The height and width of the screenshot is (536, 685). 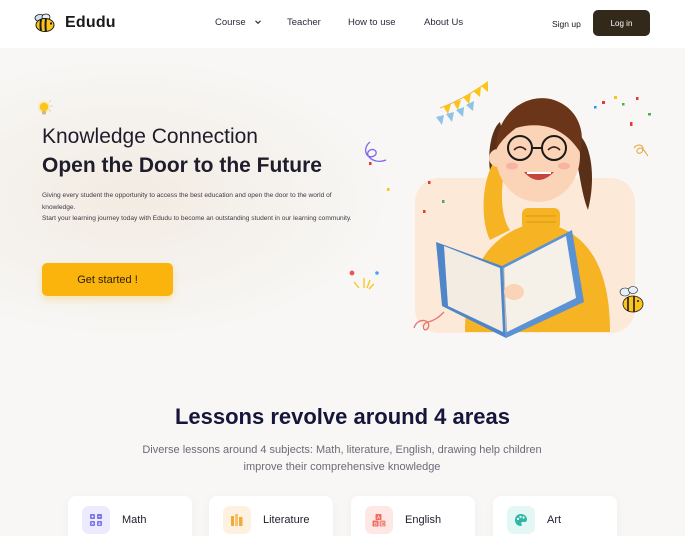 What do you see at coordinates (150, 136) in the screenshot?
I see `hero-title-line1: Knowledge Connection` at bounding box center [150, 136].